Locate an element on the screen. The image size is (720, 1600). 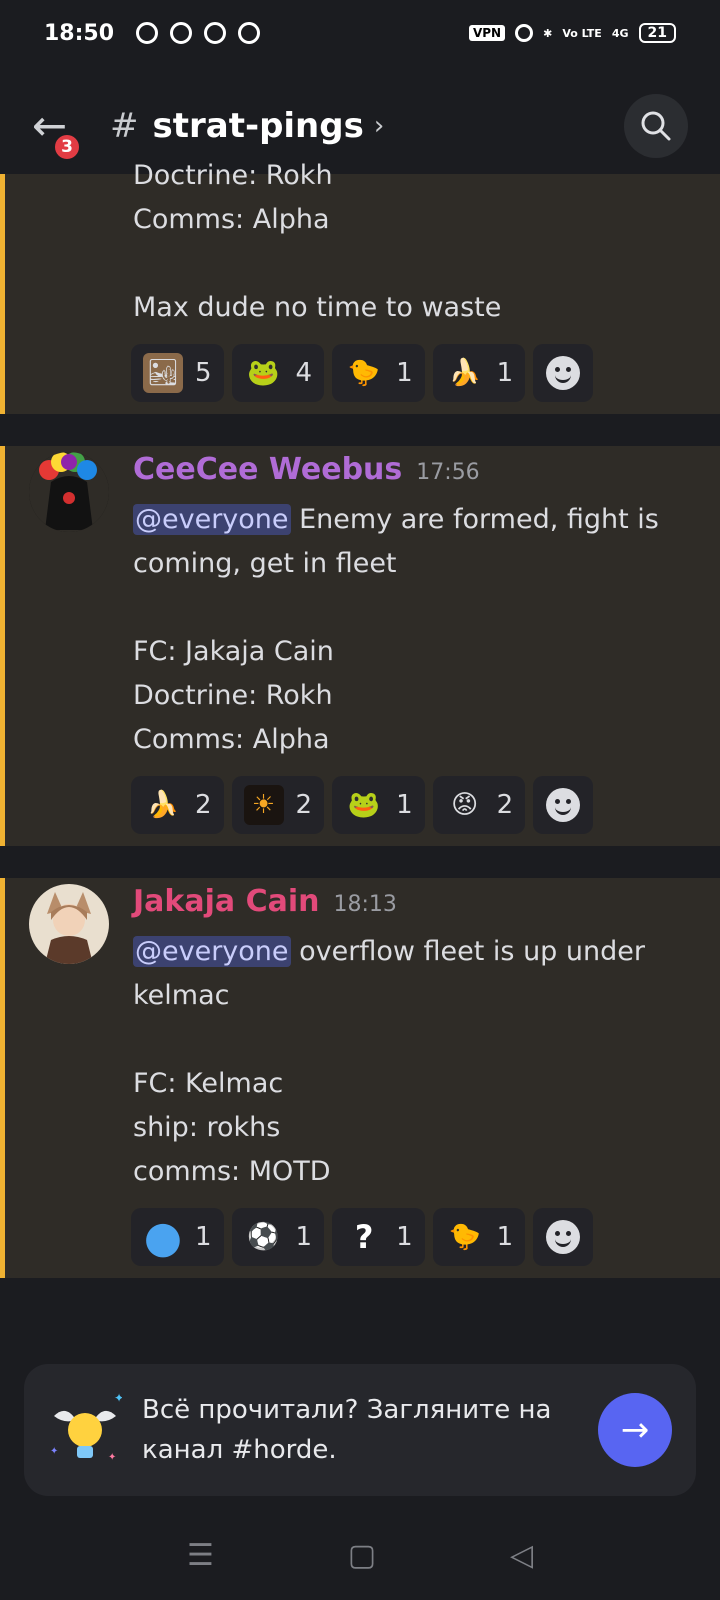
battery-indicator: 21 is located at coordinates (657, 33).